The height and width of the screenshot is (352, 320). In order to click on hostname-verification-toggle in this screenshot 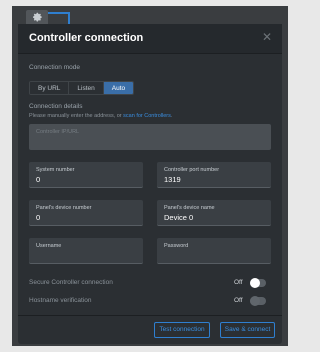, I will do `click(258, 301)`.